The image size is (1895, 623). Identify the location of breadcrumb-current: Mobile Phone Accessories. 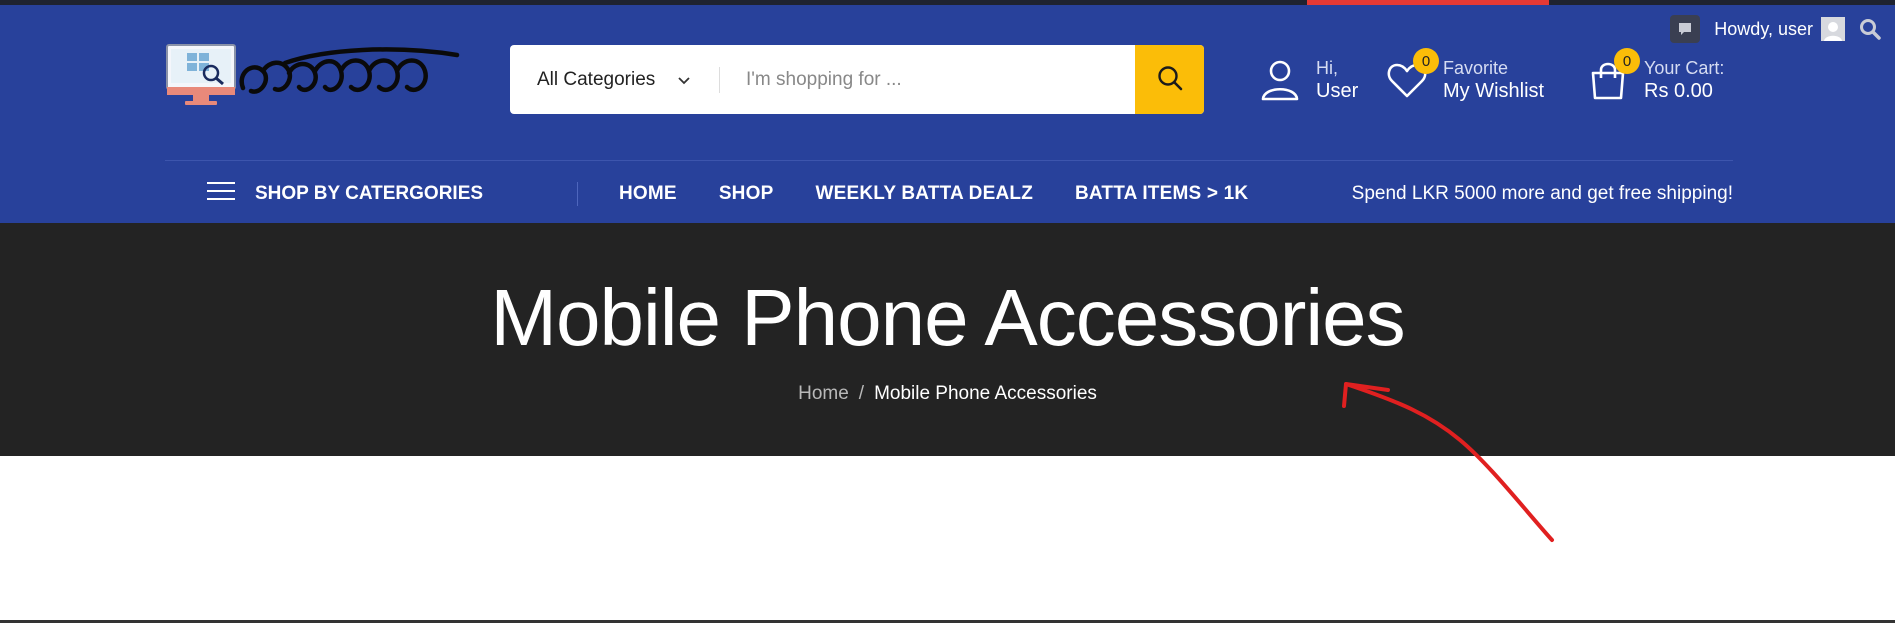
(985, 393).